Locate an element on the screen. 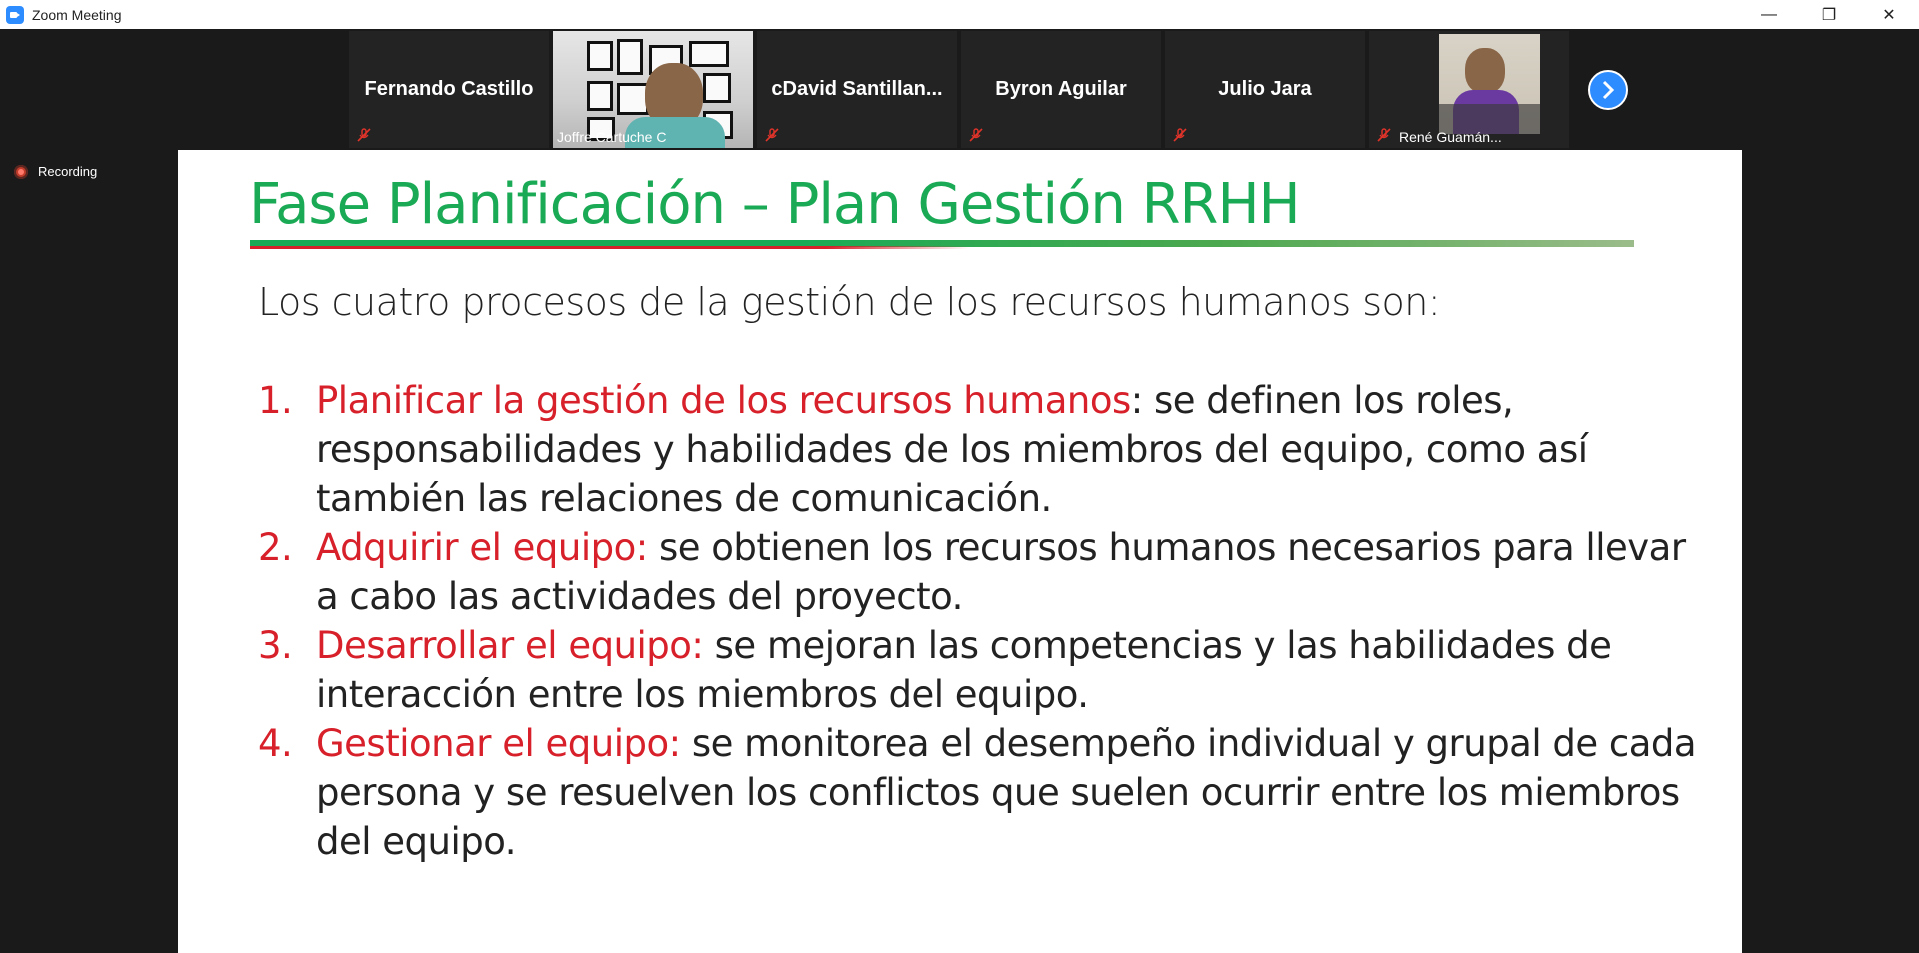  participant-name: Julio Jara is located at coordinates (1265, 89).